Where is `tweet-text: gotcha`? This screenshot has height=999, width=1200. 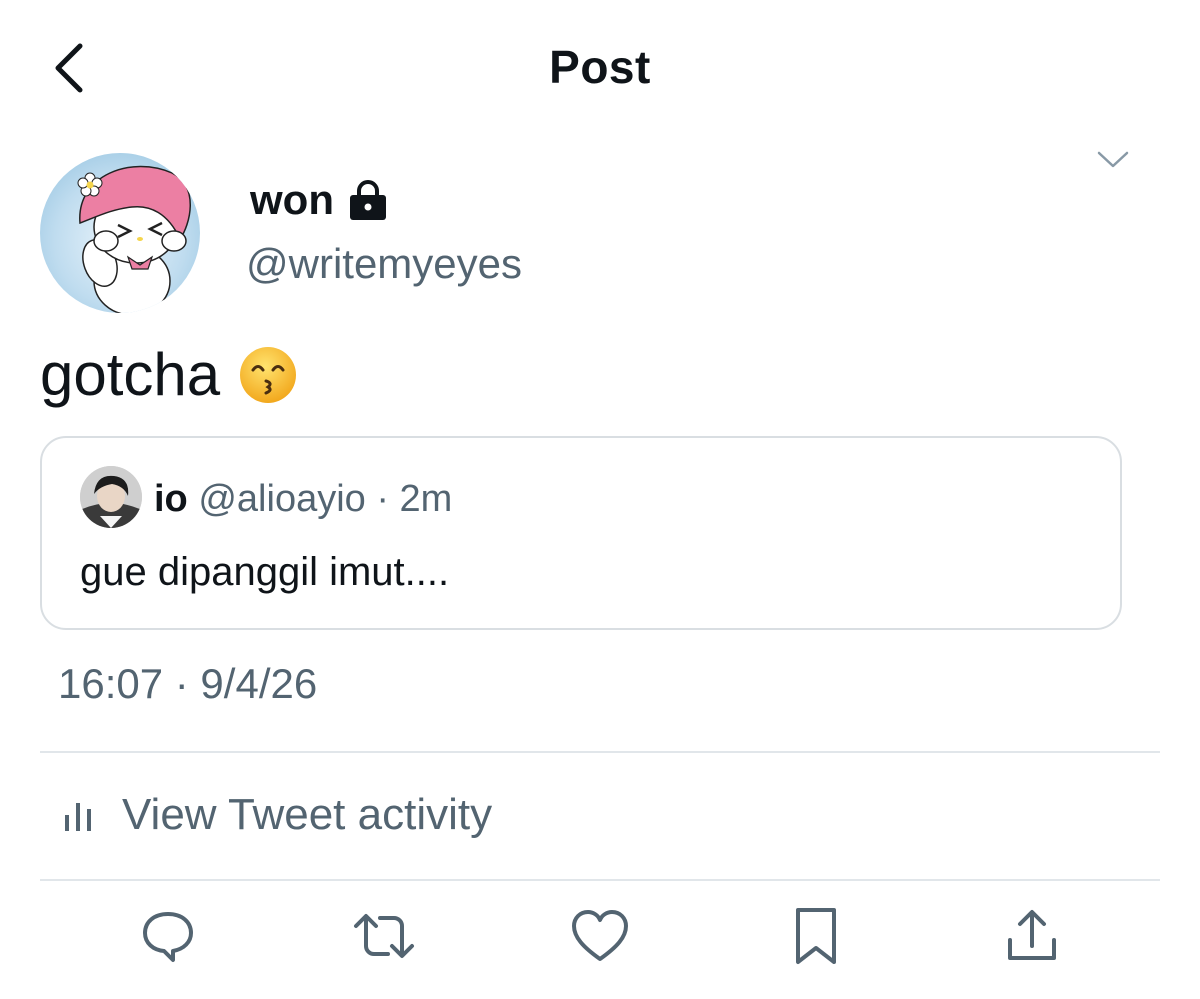
tweet-text: gotcha is located at coordinates (169, 374).